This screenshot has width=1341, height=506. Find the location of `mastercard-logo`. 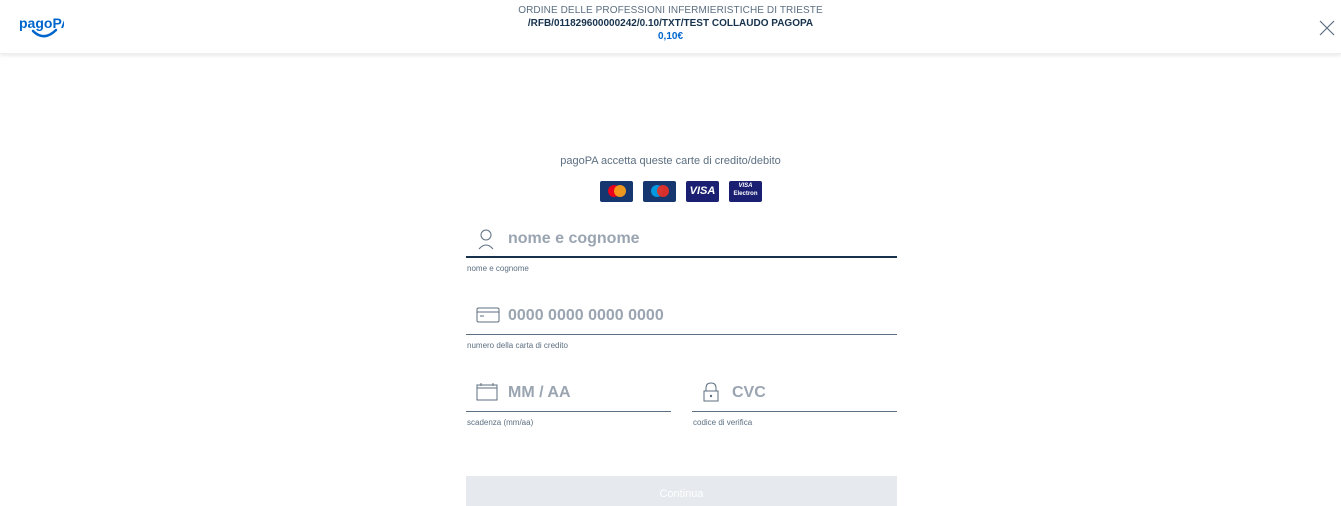

mastercard-logo is located at coordinates (616, 191).